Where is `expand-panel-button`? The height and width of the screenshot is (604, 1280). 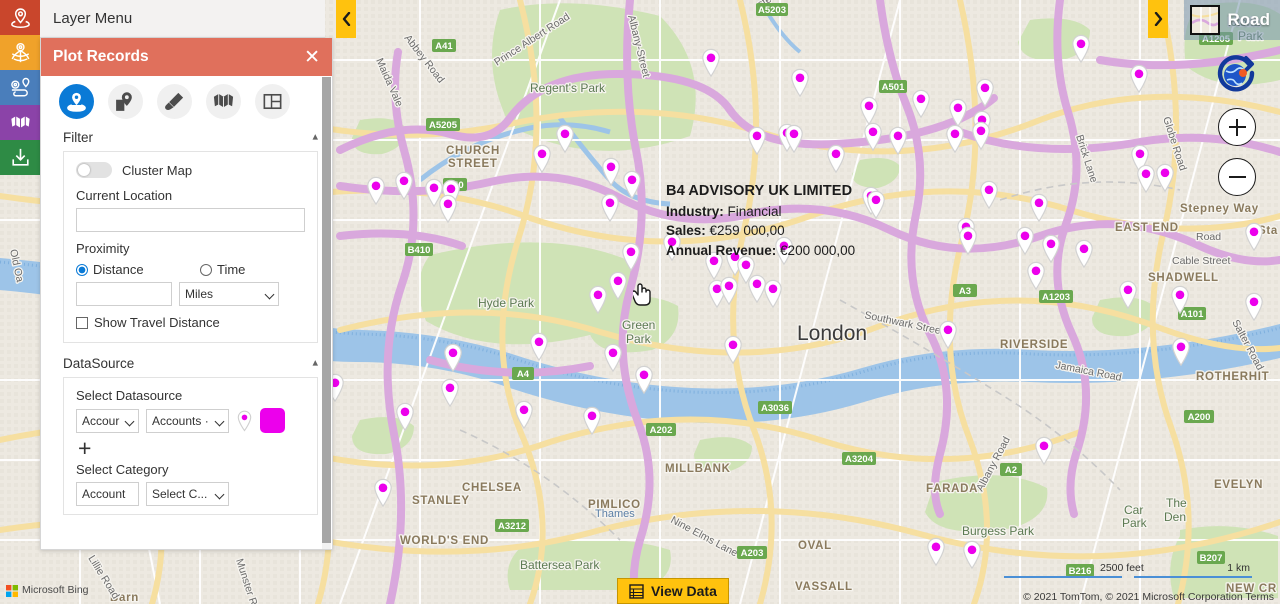 expand-panel-button is located at coordinates (1158, 19).